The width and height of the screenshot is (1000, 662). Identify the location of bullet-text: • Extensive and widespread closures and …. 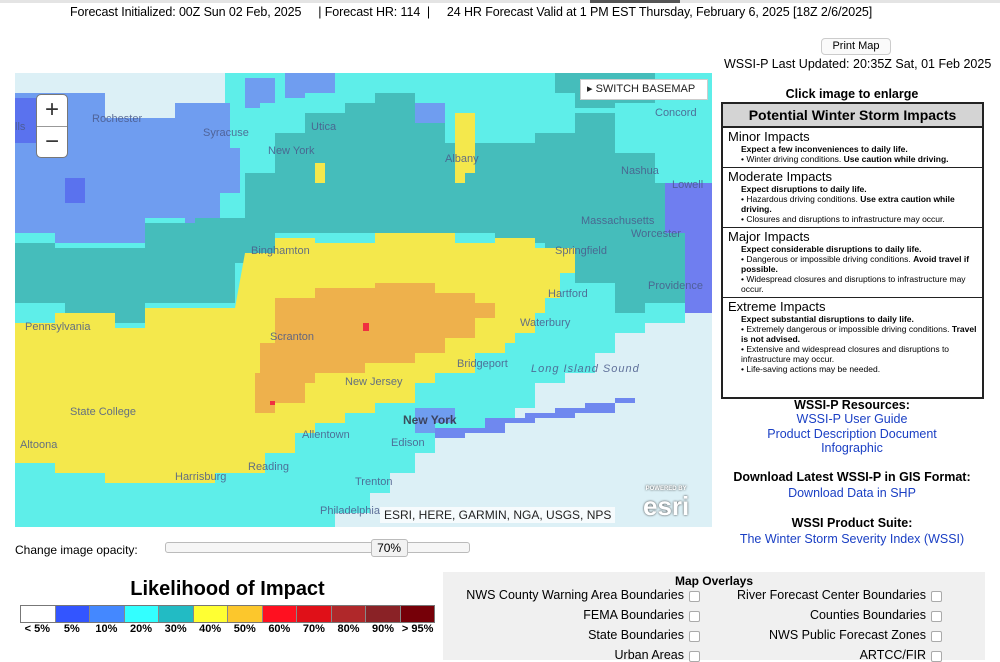
(845, 354).